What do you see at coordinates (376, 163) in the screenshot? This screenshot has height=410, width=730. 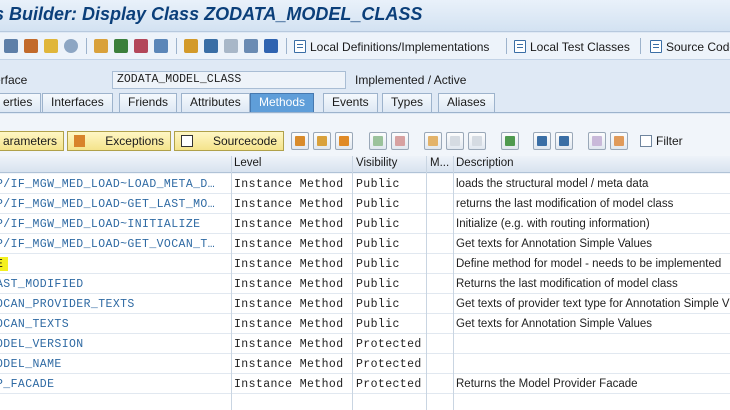 I see `header-visibility: Visibility` at bounding box center [376, 163].